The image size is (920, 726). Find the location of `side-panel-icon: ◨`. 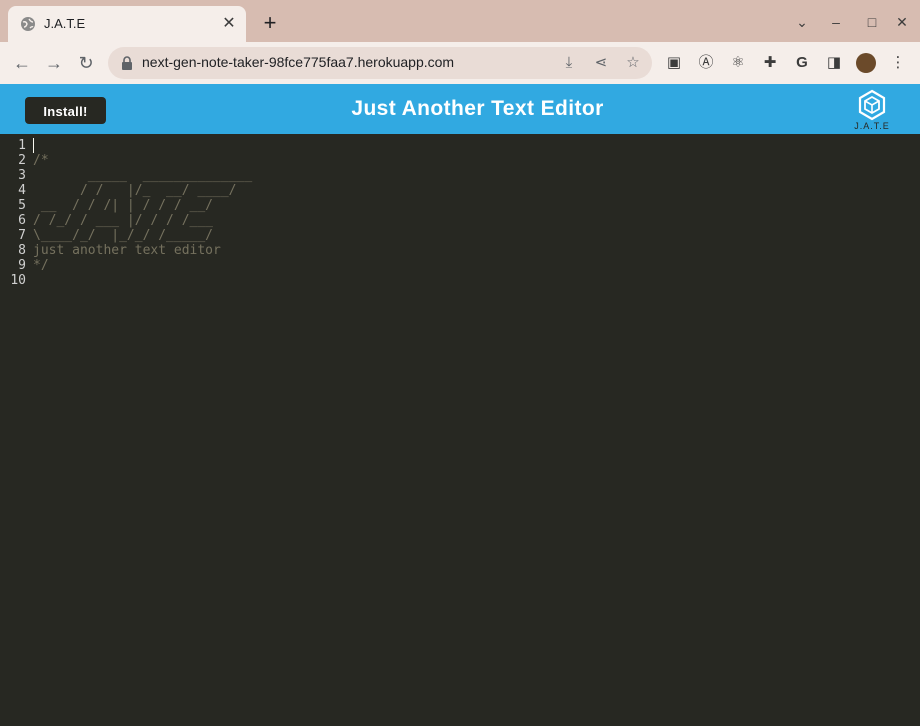

side-panel-icon: ◨ is located at coordinates (834, 63).